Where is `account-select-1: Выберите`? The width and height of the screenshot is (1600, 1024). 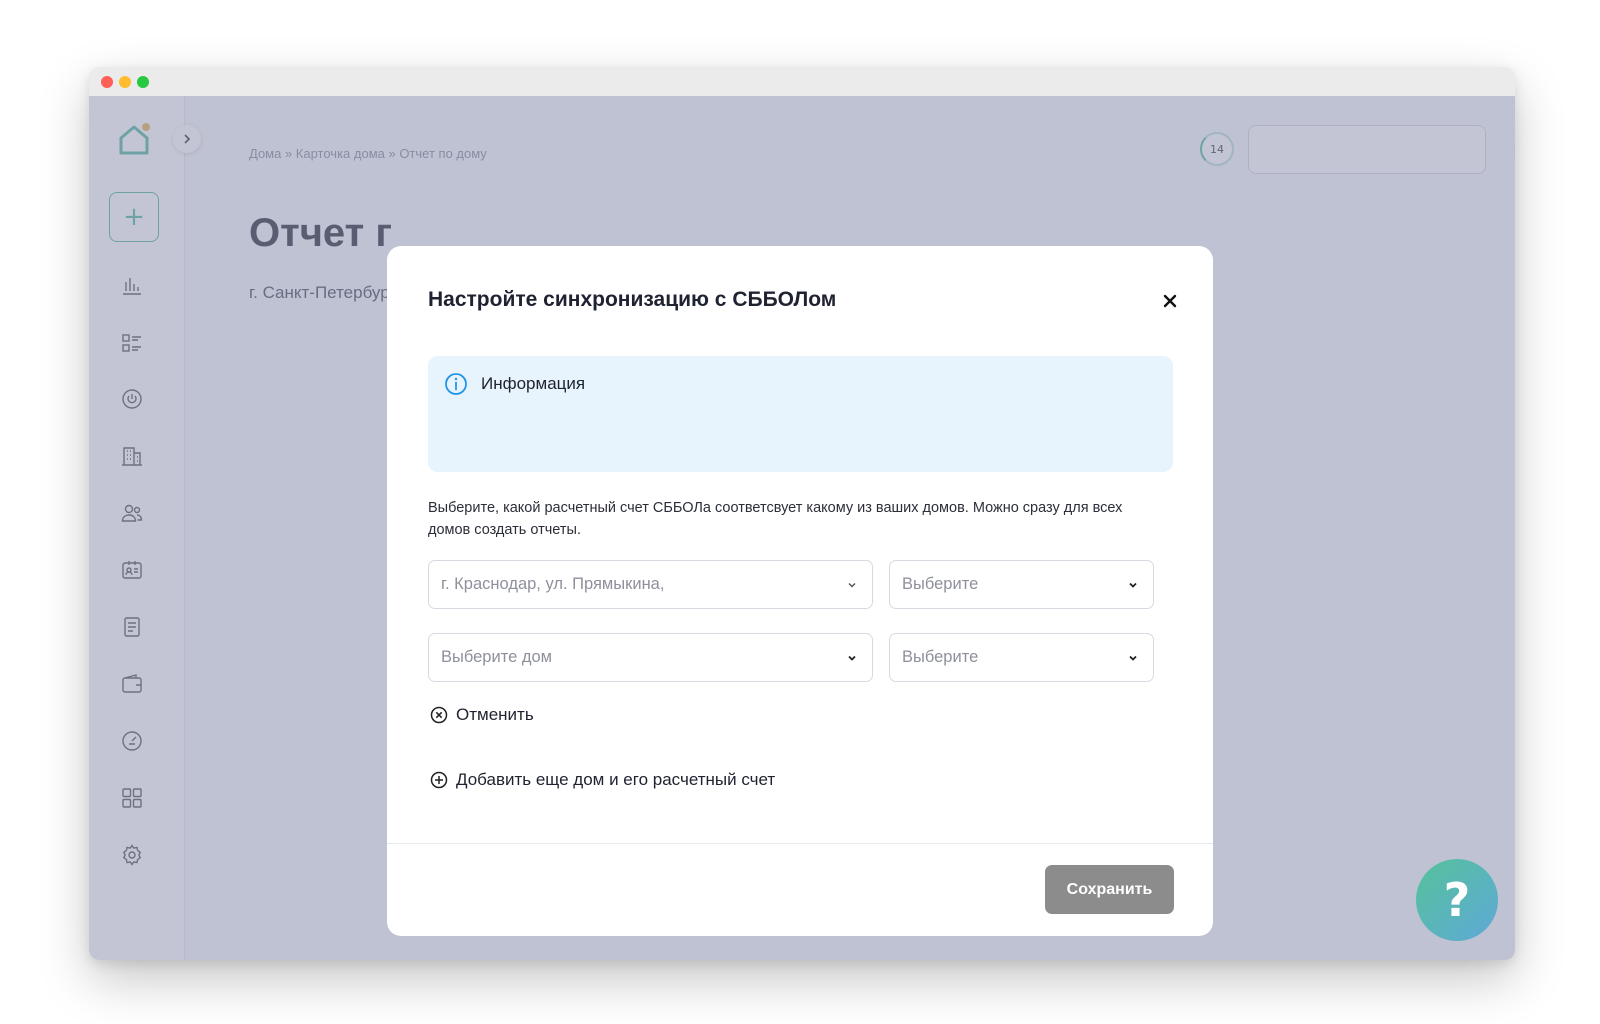 account-select-1: Выберите is located at coordinates (1021, 584).